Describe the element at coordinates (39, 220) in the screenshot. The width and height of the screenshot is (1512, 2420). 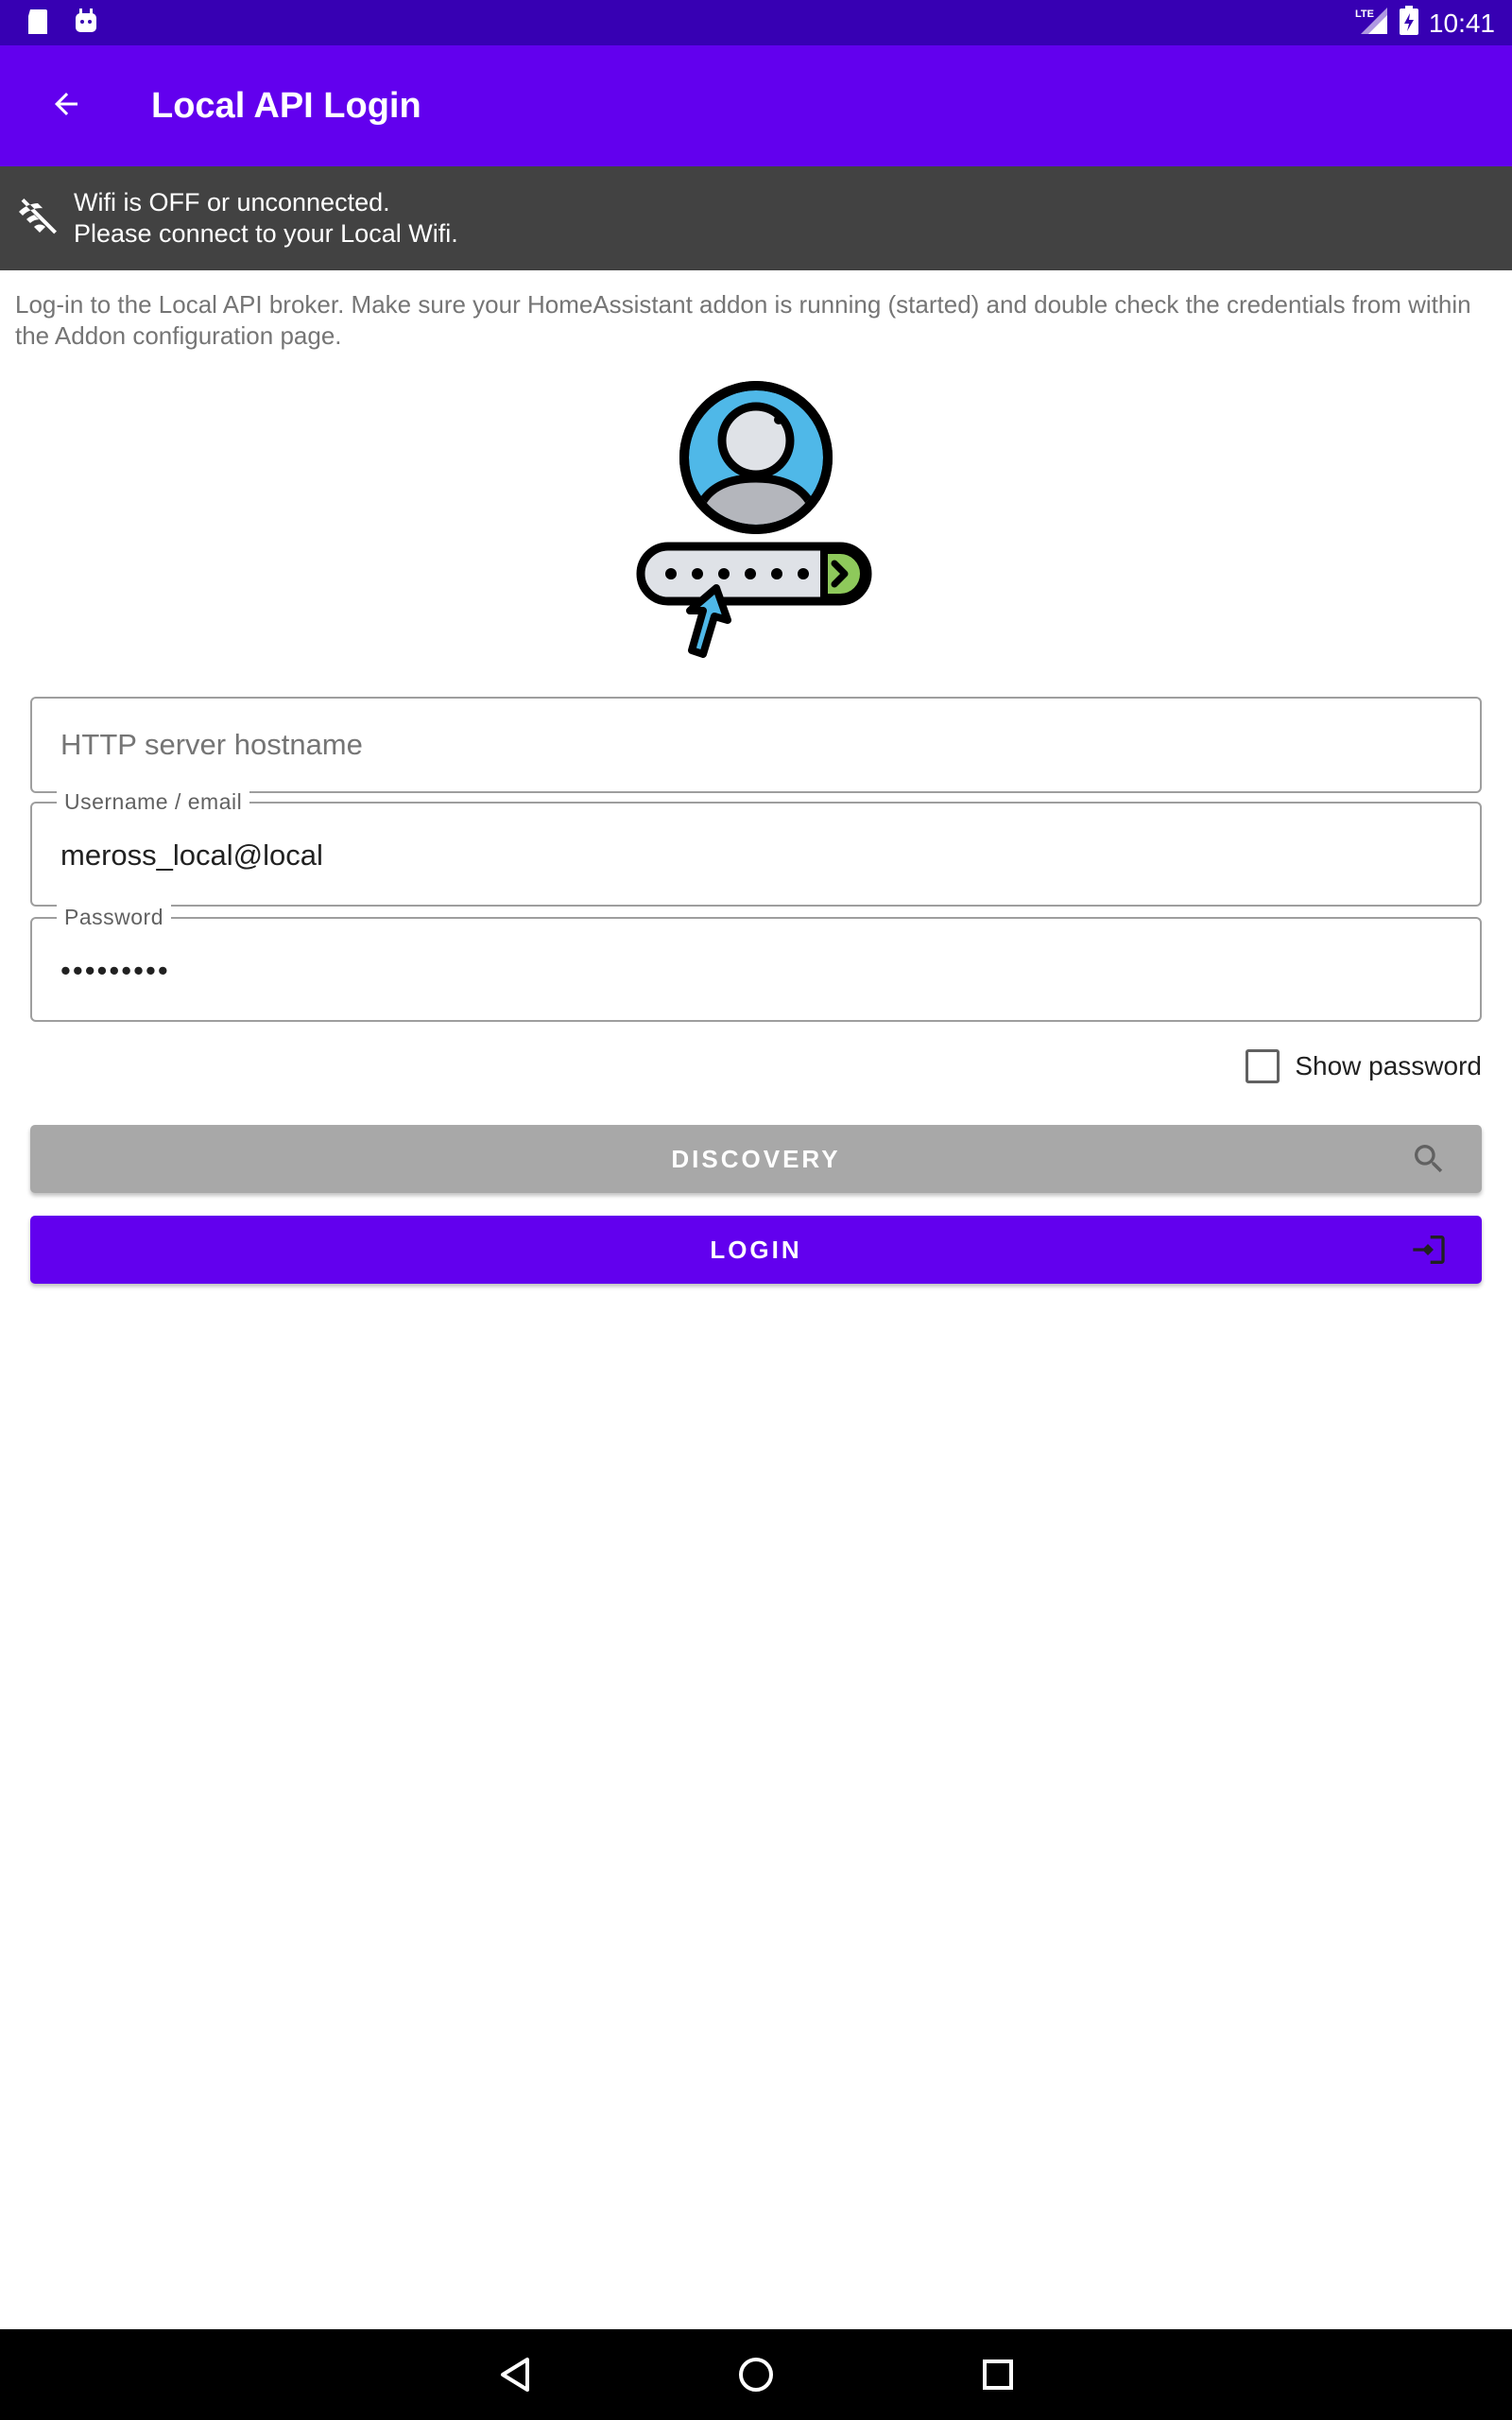
I see `wifi-off-icon` at that location.